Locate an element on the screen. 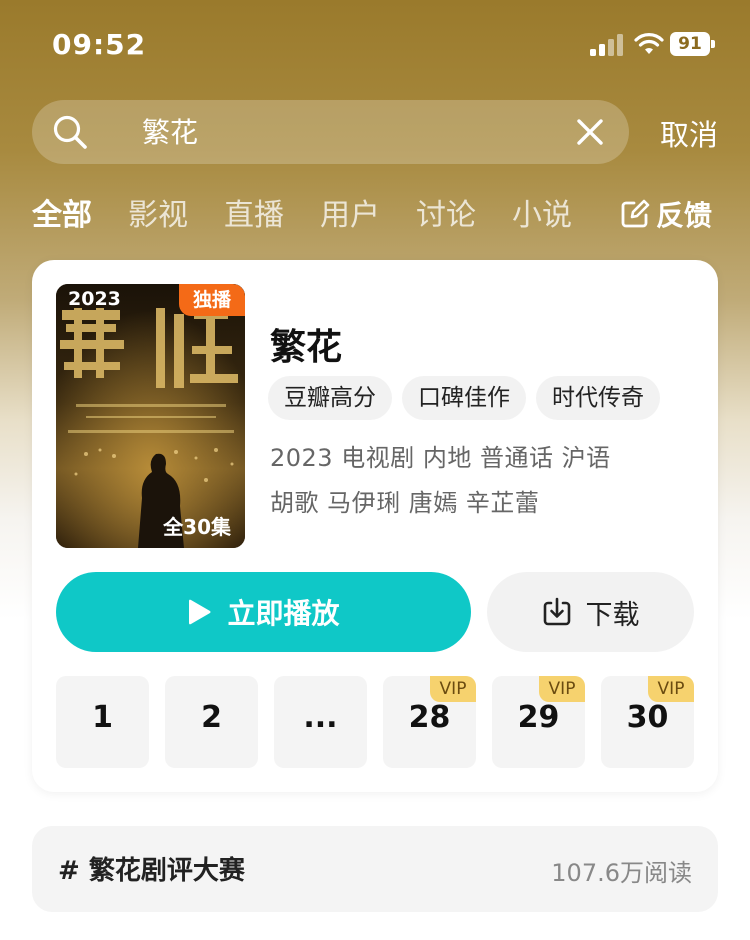 Image resolution: width=750 pixels, height=940 pixels. tag-item: 豆瓣高分 is located at coordinates (330, 398).